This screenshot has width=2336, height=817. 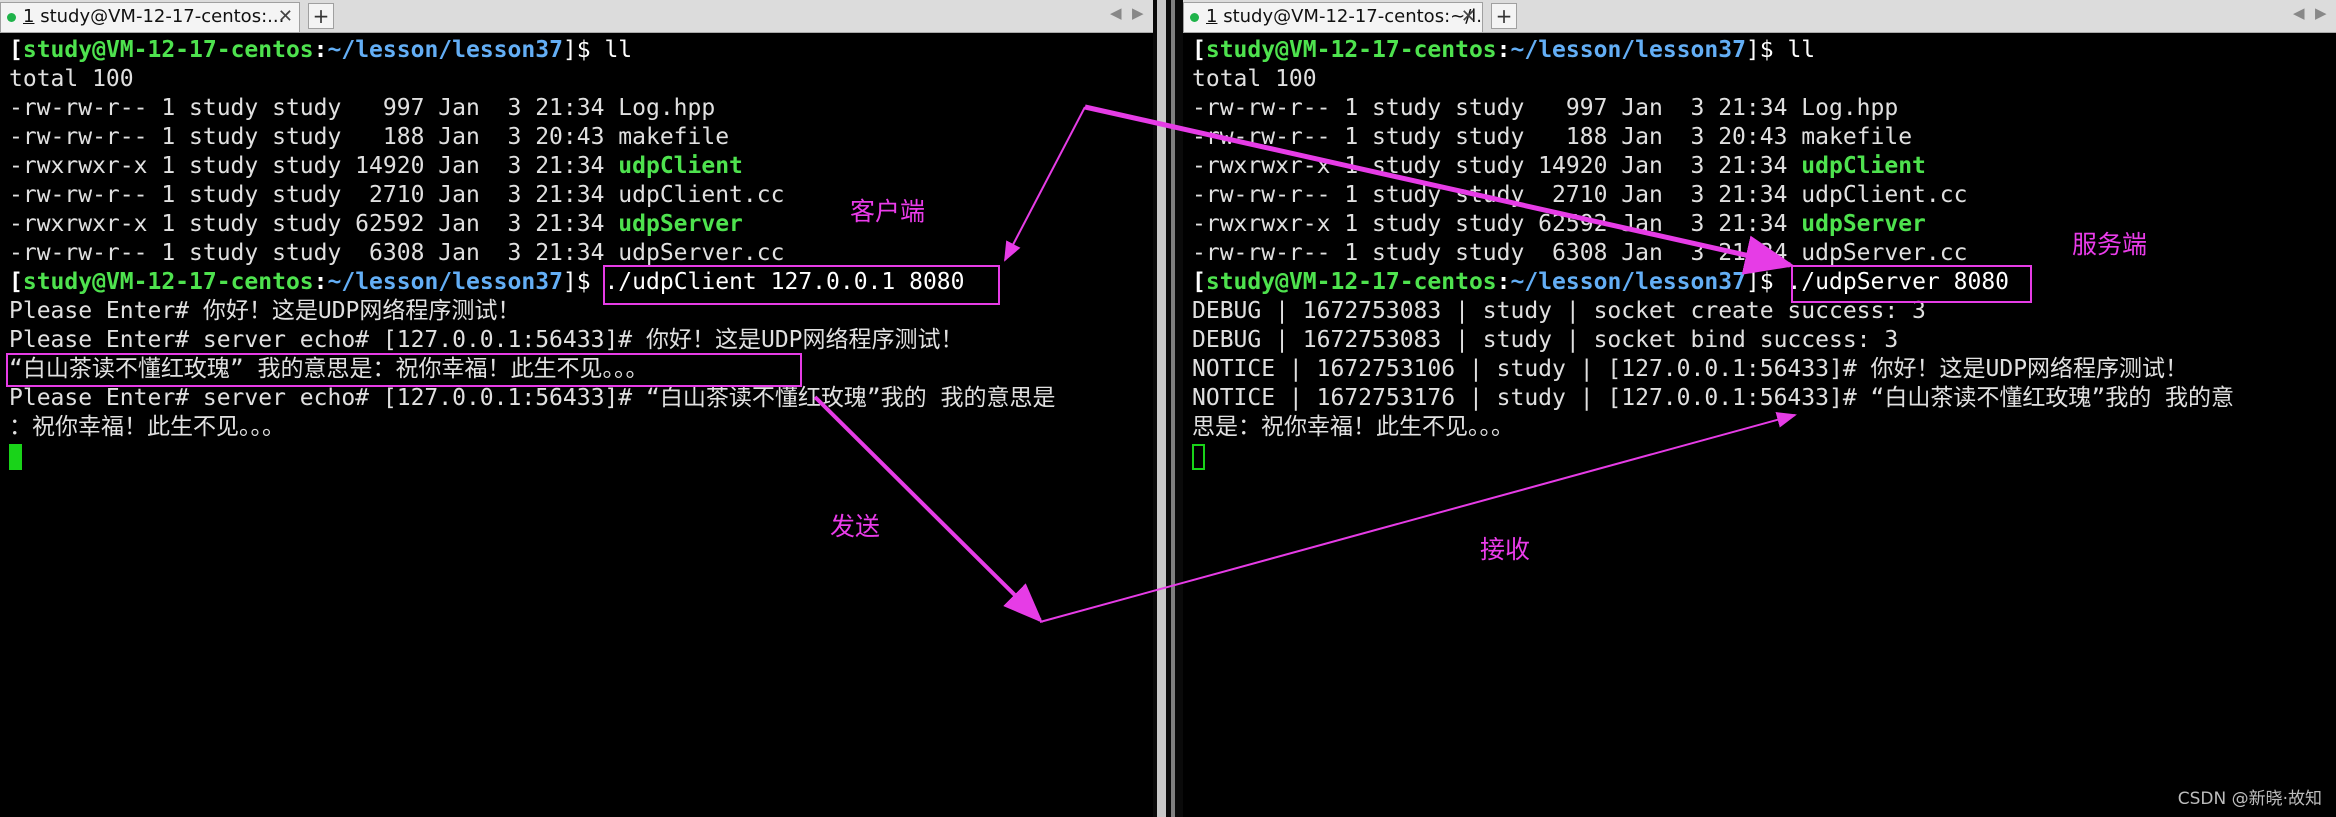 I want to click on arrow-to-server-command, so click(x=1439, y=189).